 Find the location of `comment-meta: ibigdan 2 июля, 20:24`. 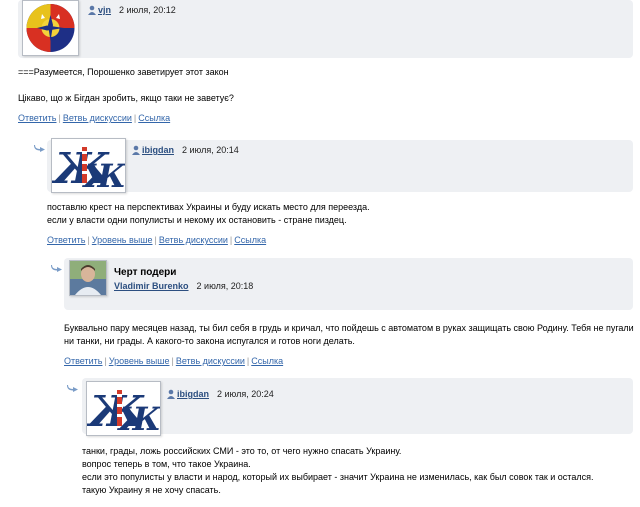

comment-meta: ibigdan 2 июля, 20:24 is located at coordinates (220, 394).